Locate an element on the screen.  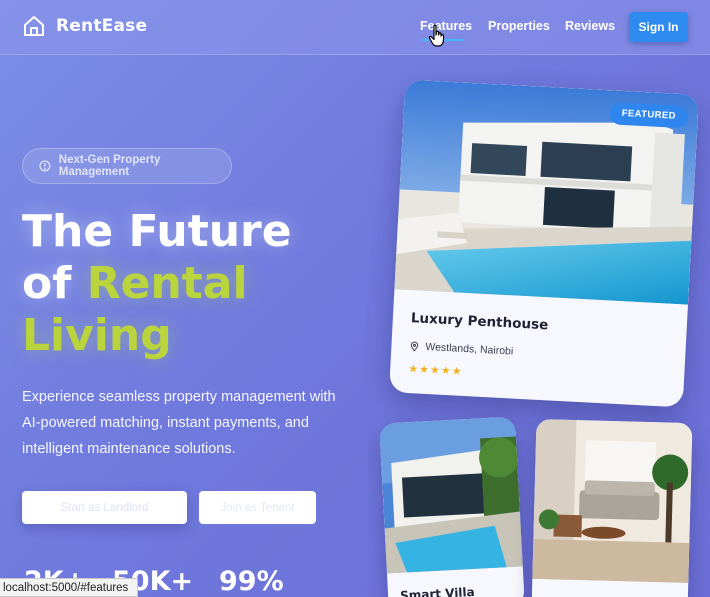
join-as-tenant-button: Join as Tenant is located at coordinates (257, 507).